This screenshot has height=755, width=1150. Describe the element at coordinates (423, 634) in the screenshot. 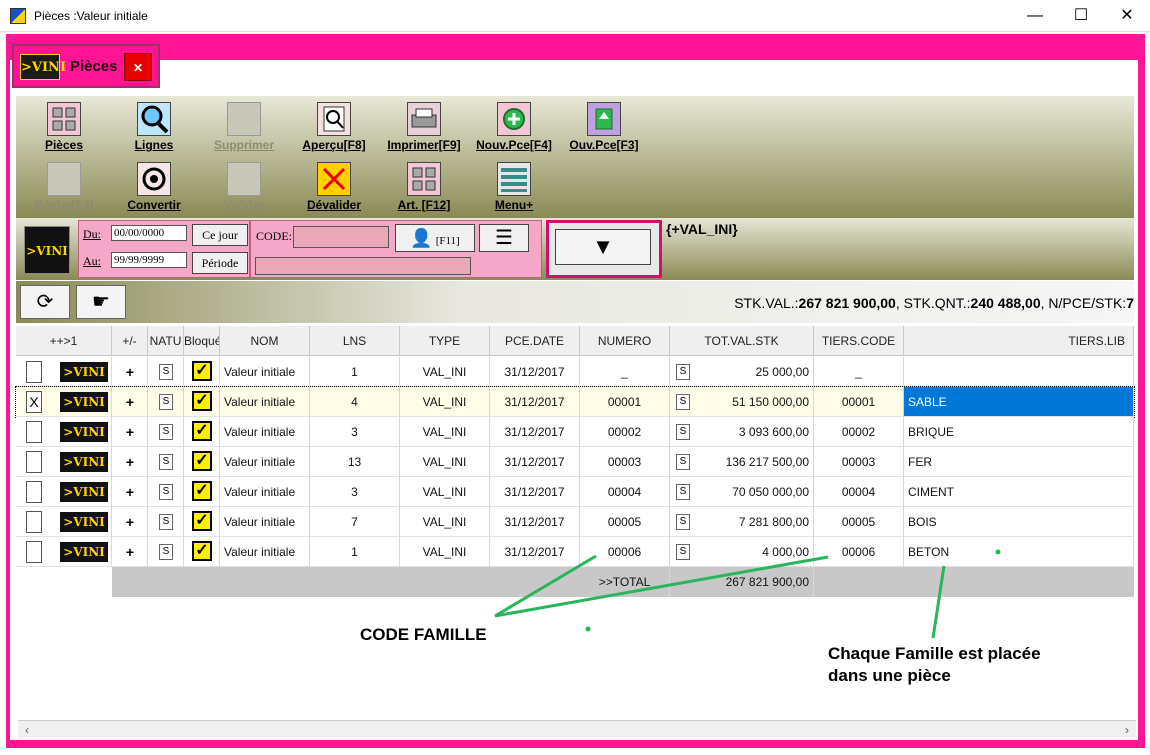

I see `annotation-code-famille: CODE FAMILLE` at that location.